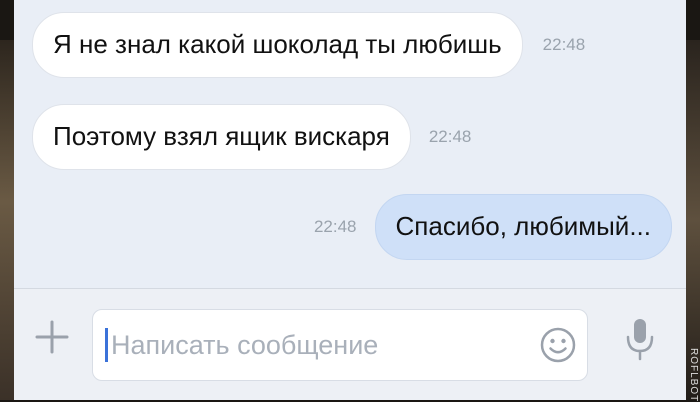 This screenshot has width=700, height=402. Describe the element at coordinates (52, 337) in the screenshot. I see `plus-icon` at that location.